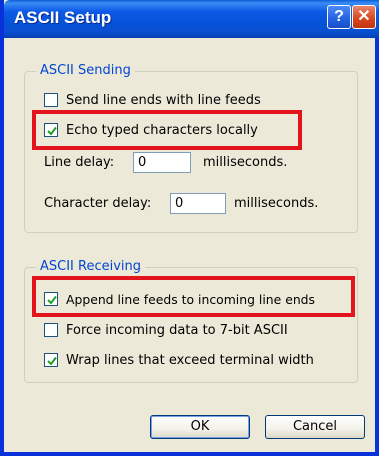 This screenshot has width=379, height=456. Describe the element at coordinates (315, 427) in the screenshot. I see `cancel-button: Cancel` at that location.